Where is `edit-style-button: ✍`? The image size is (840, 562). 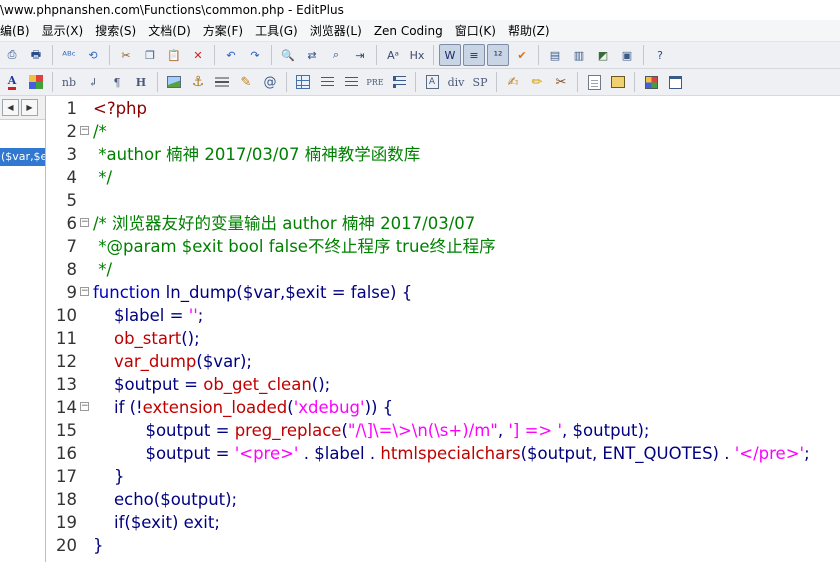 edit-style-button: ✍ is located at coordinates (513, 82).